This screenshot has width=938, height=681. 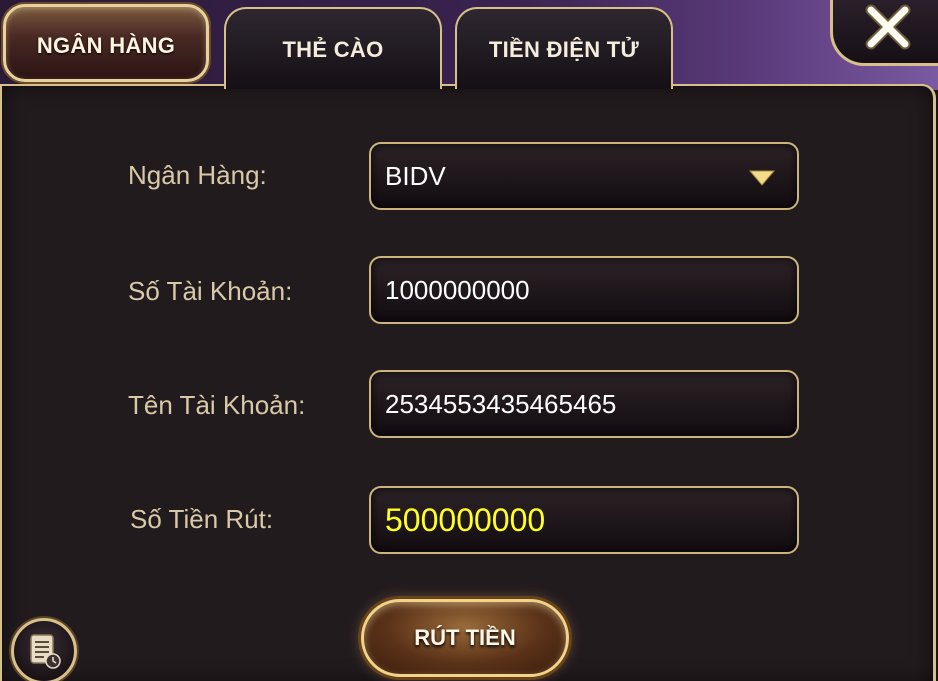 What do you see at coordinates (501, 403) in the screenshot?
I see `account-name-value: 2534553435465465` at bounding box center [501, 403].